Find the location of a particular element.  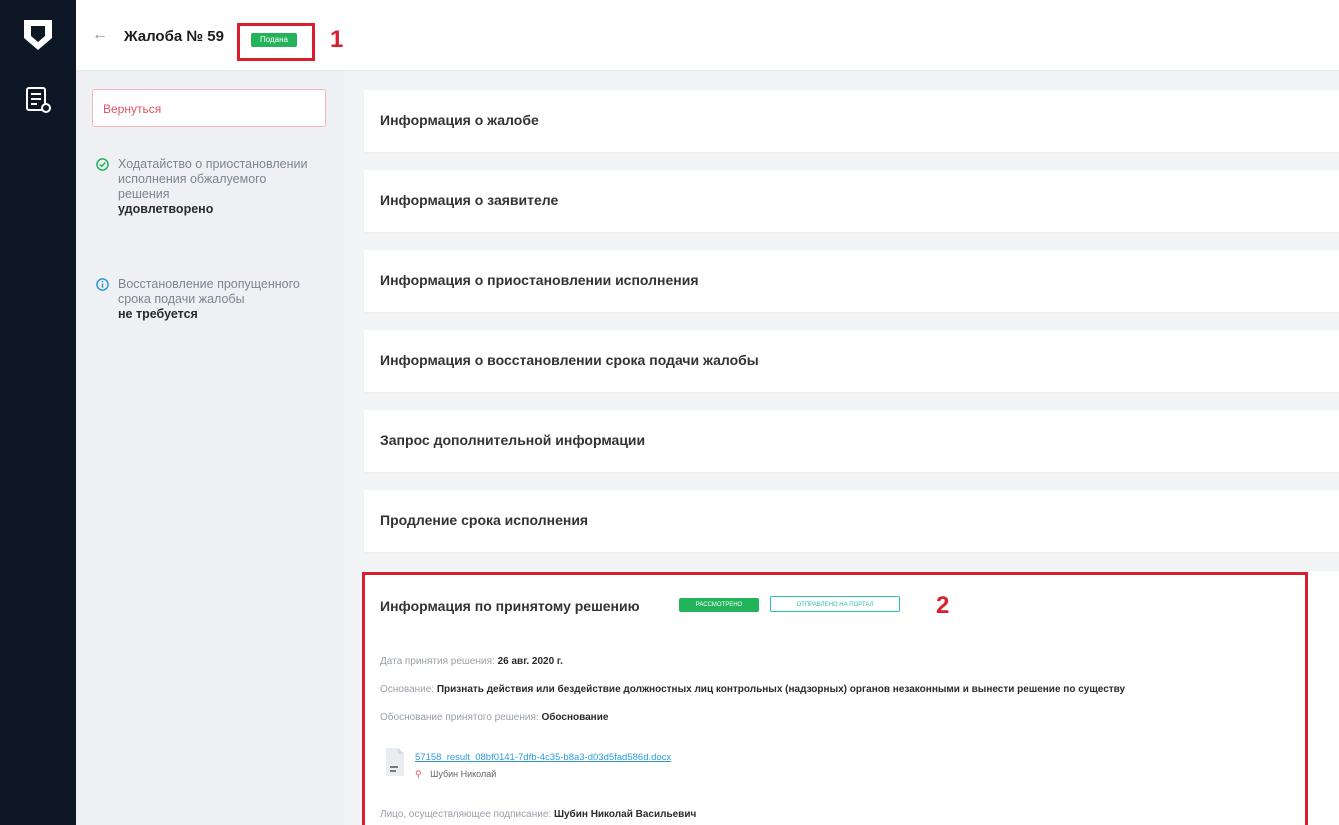

info-circle-icon is located at coordinates (102, 284).